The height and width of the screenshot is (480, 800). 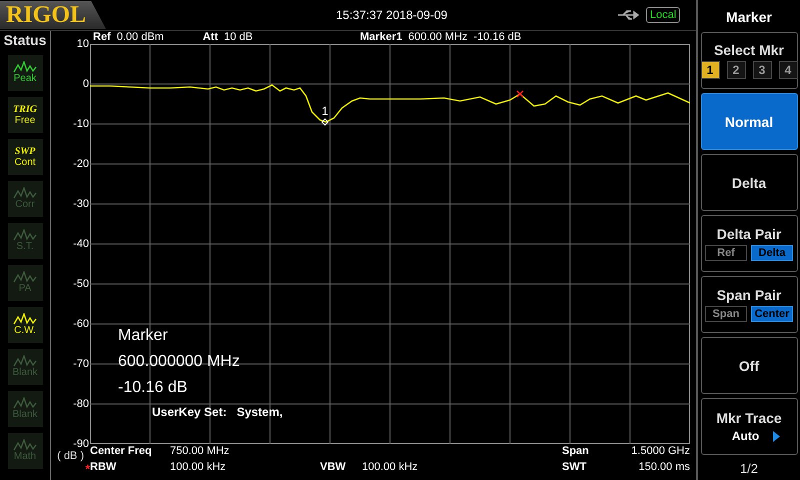 What do you see at coordinates (140, 37) in the screenshot?
I see `ref-value: 0.00 dBm` at bounding box center [140, 37].